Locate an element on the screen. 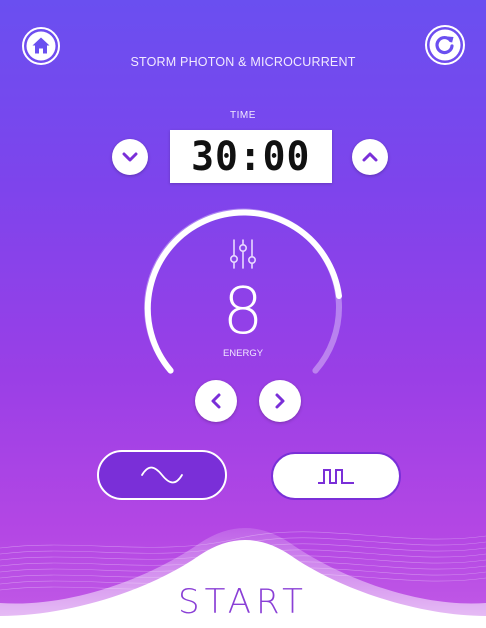 This screenshot has width=486, height=628. waveform-sine-button is located at coordinates (162, 475).